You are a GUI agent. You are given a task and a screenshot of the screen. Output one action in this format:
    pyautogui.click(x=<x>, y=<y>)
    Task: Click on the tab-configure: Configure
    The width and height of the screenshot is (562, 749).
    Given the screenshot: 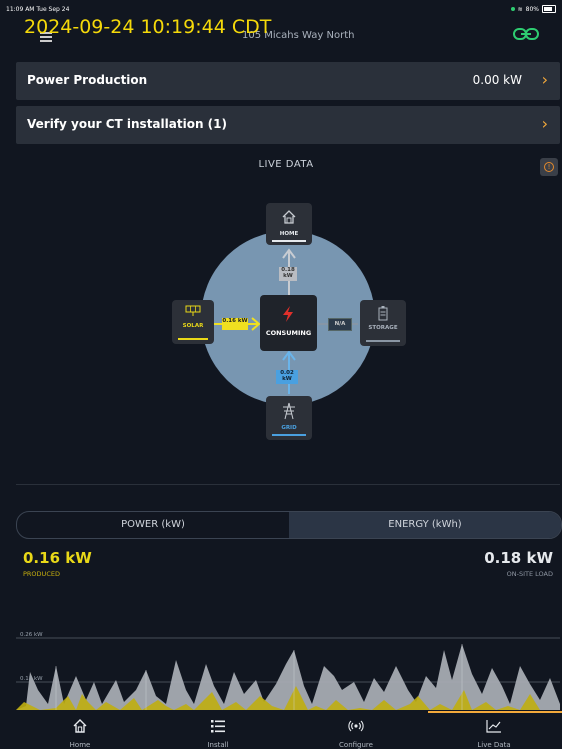 What is the action you would take?
    pyautogui.click(x=356, y=730)
    